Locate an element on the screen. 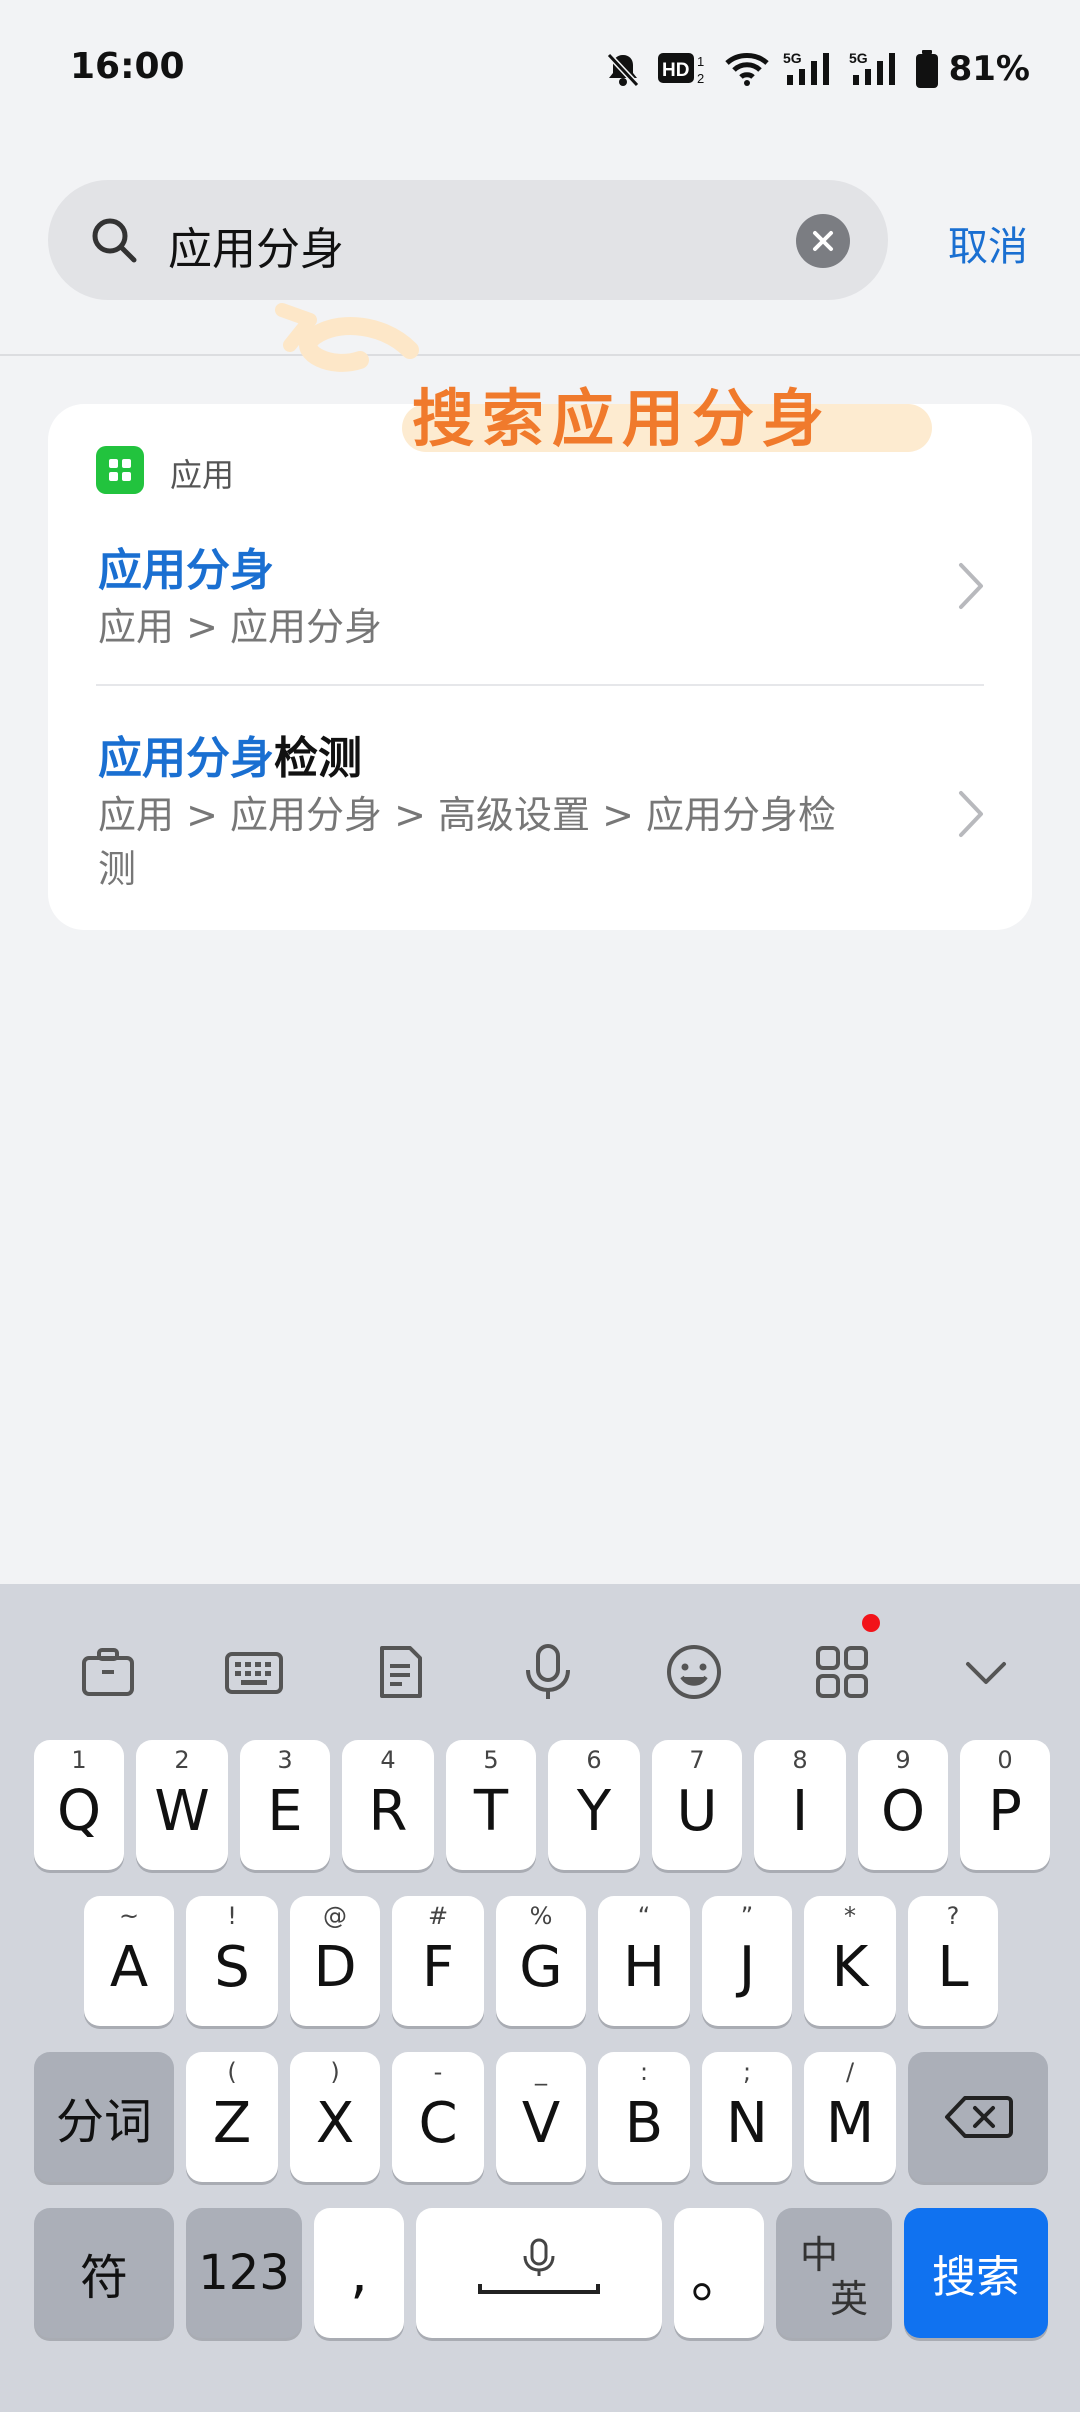  numbers-key: 123 is located at coordinates (244, 2273).